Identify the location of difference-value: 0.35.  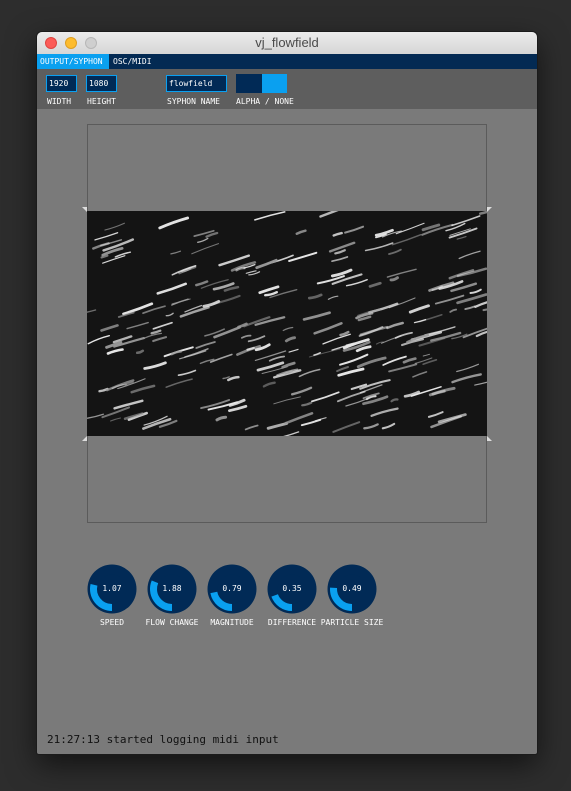
(292, 588).